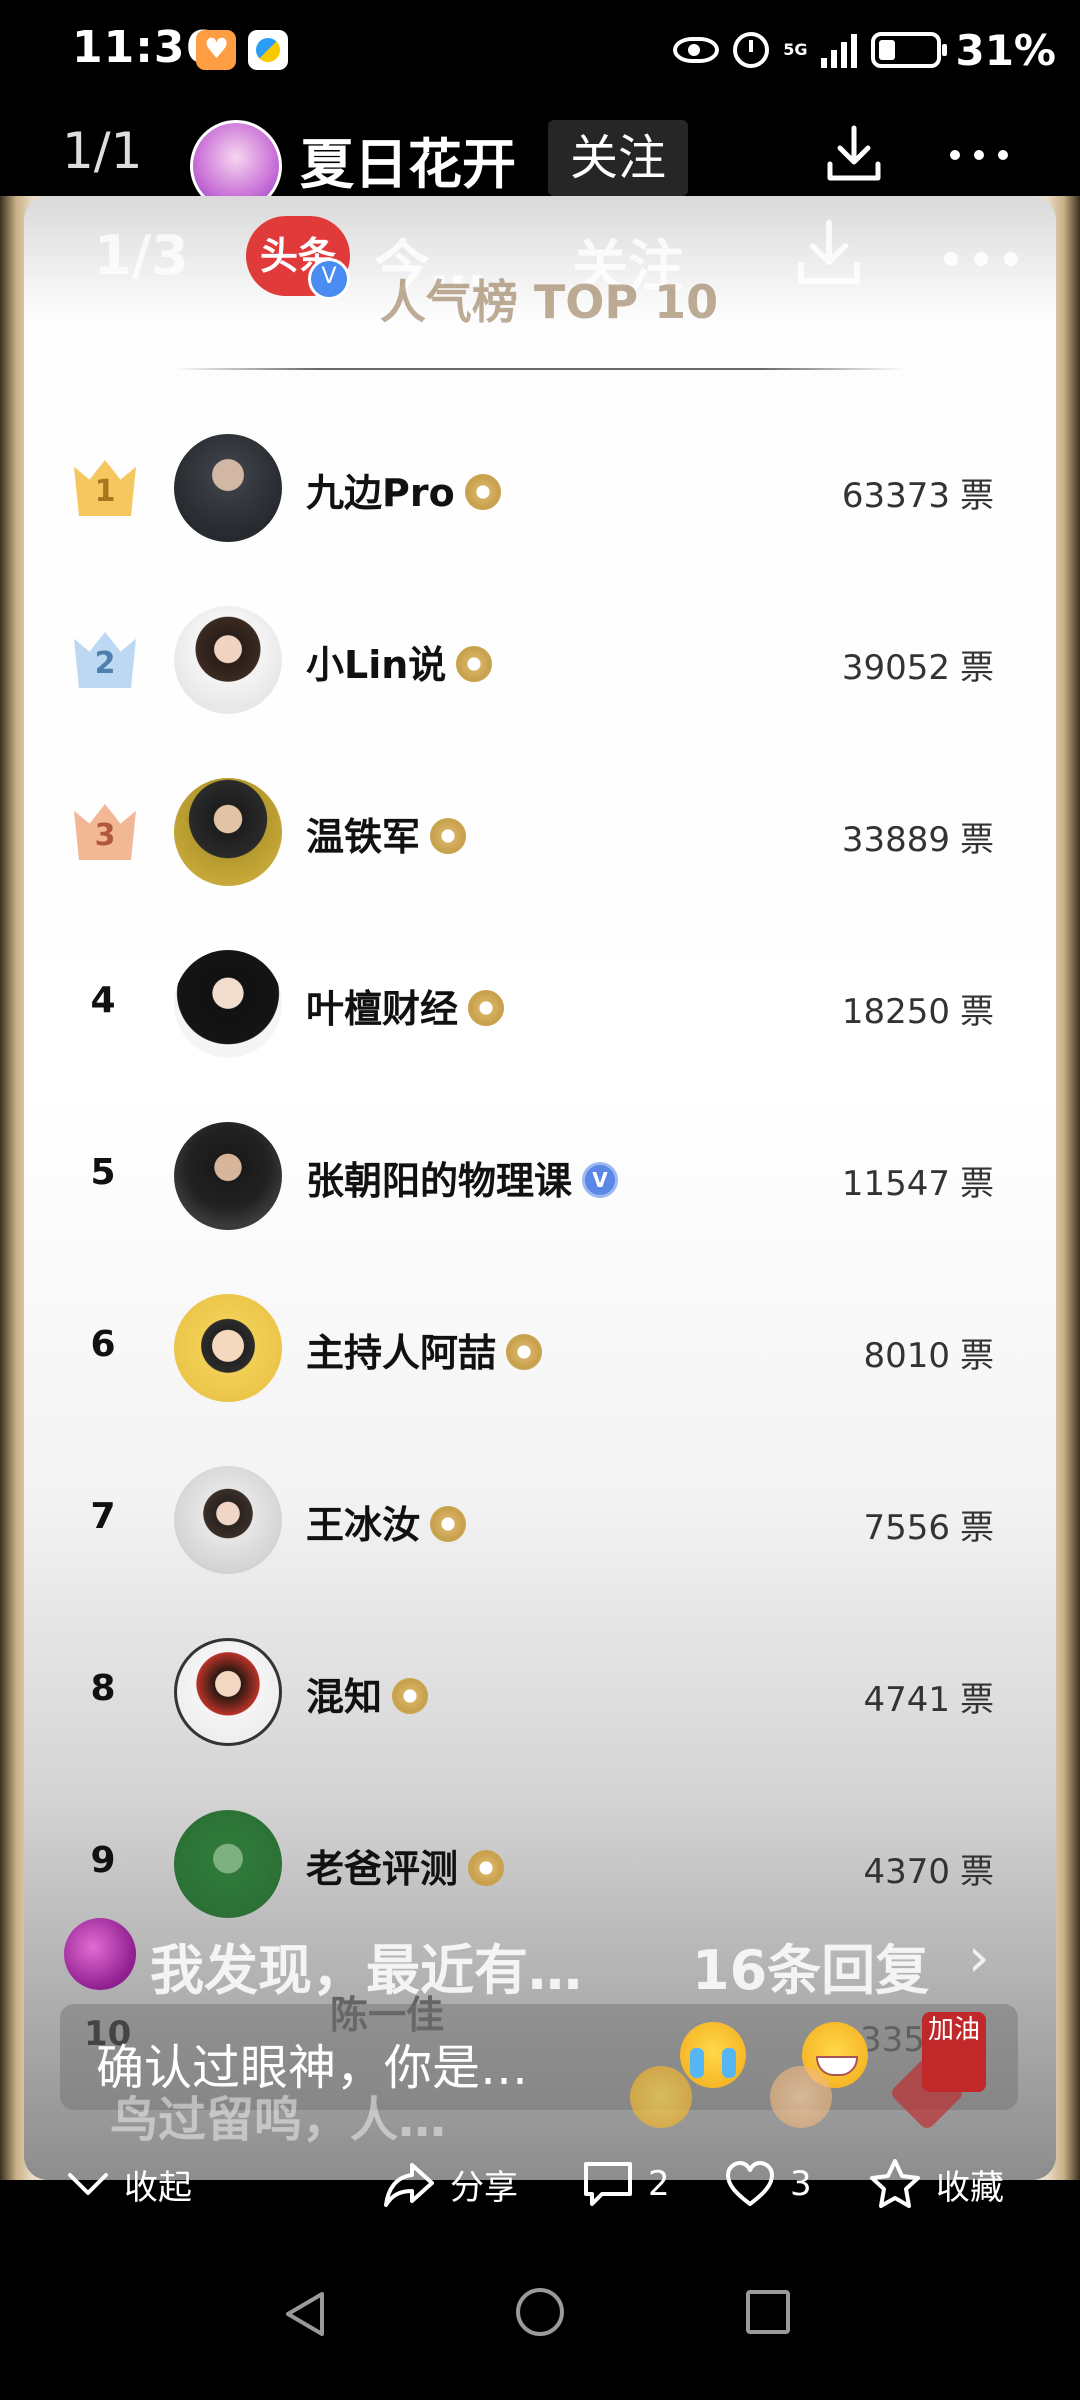 This screenshot has height=2400, width=1080. What do you see at coordinates (540, 658) in the screenshot?
I see `list-item: 2 小Lin说 39052 票` at bounding box center [540, 658].